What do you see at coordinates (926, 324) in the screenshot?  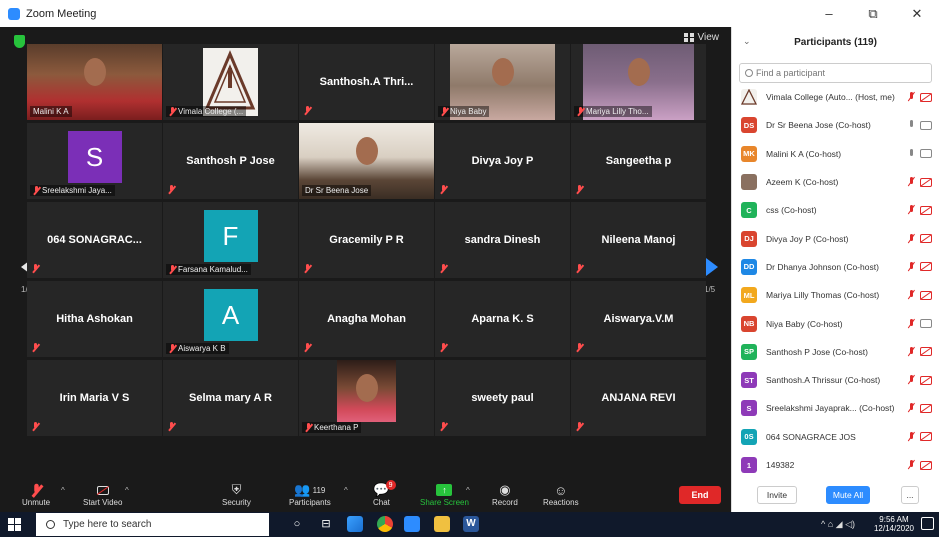 I see `video-icon` at bounding box center [926, 324].